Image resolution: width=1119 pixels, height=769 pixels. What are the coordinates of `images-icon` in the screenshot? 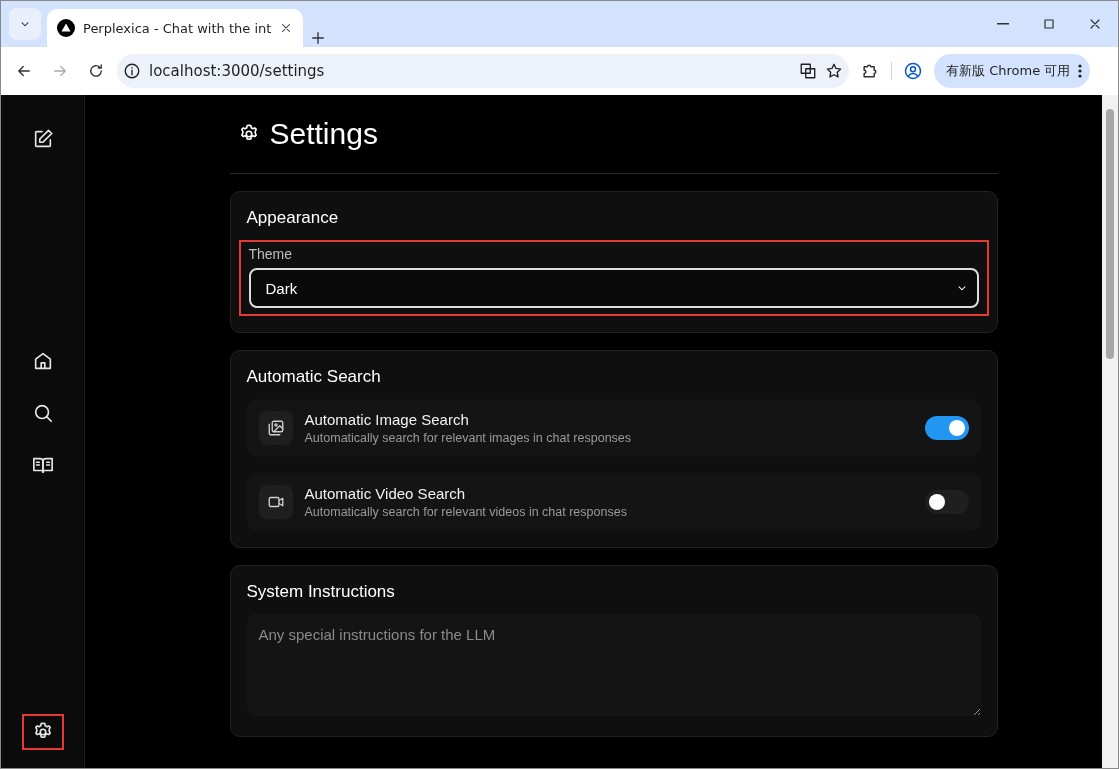 It's located at (275, 428).